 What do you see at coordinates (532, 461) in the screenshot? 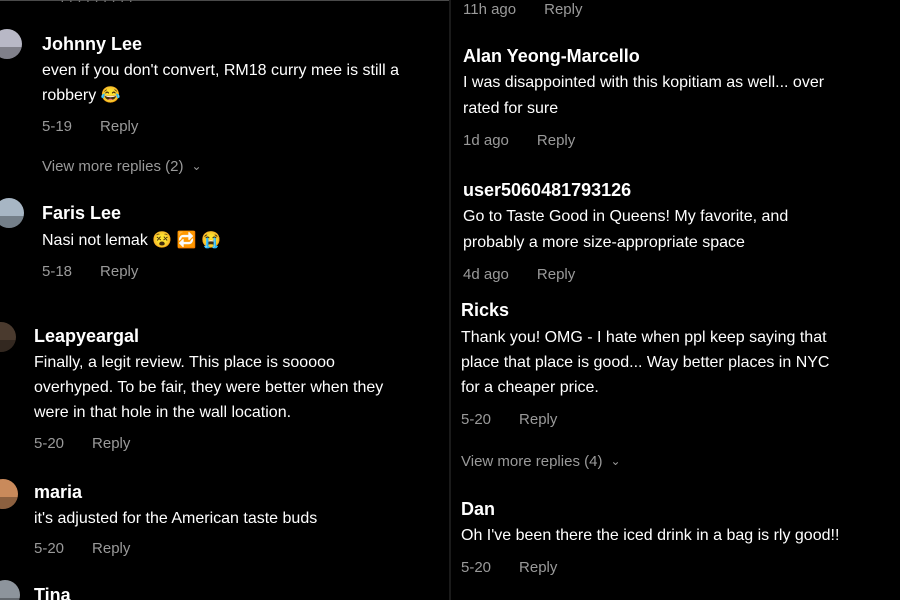
I see `view-more-label: View more replies (4)` at bounding box center [532, 461].